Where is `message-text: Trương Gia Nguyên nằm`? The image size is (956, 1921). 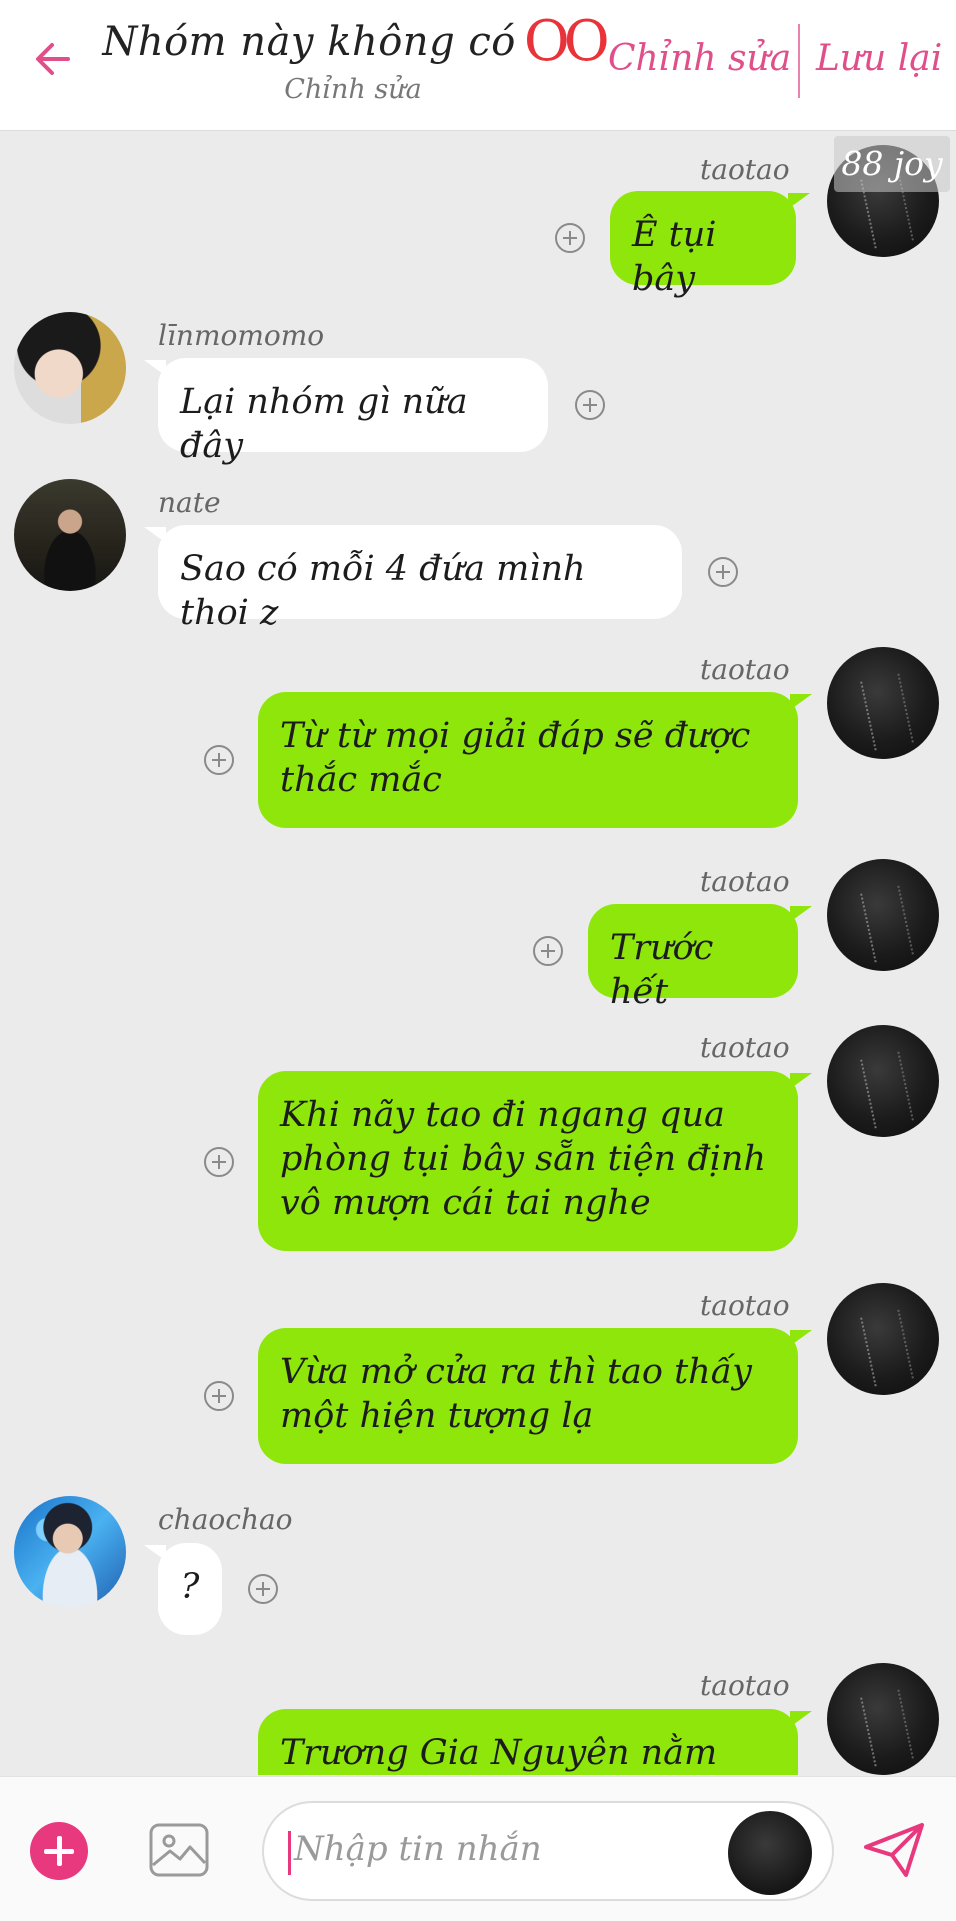
message-text: Trương Gia Nguyên nằm is located at coordinates (499, 1753).